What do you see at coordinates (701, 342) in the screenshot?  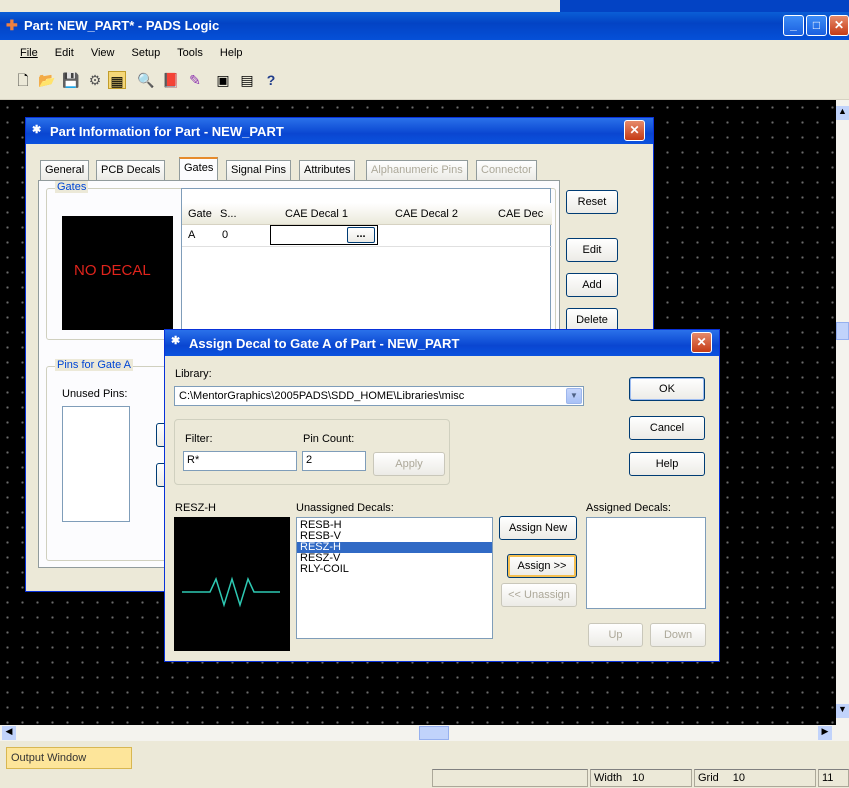 I see `assign-dialog-close-button: ✕` at bounding box center [701, 342].